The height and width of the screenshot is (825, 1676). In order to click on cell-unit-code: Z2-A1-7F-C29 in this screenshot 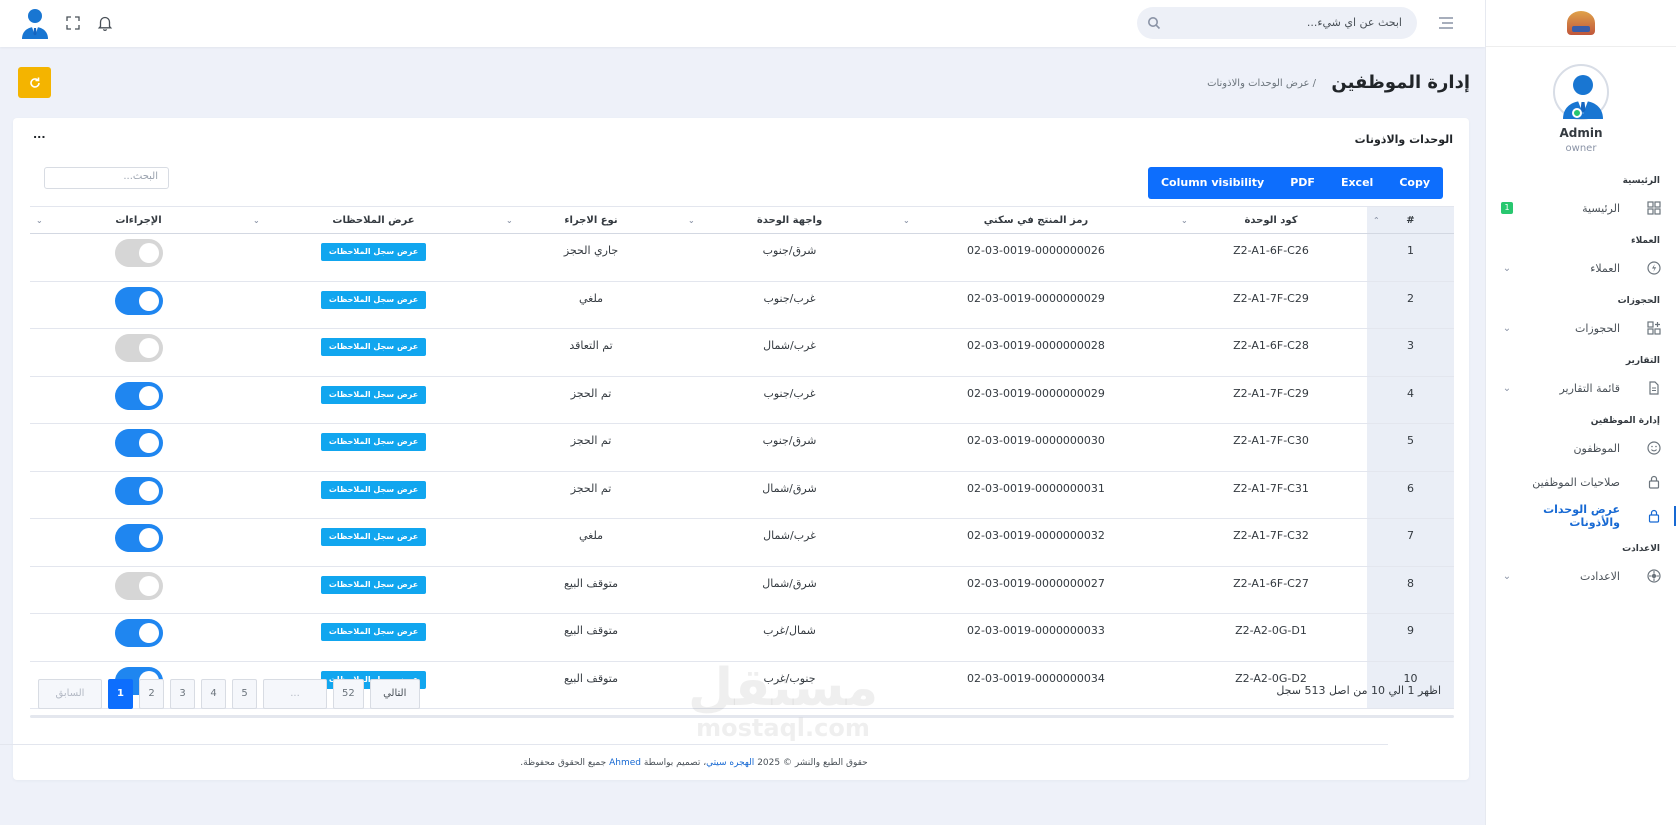, I will do `click(1271, 393)`.